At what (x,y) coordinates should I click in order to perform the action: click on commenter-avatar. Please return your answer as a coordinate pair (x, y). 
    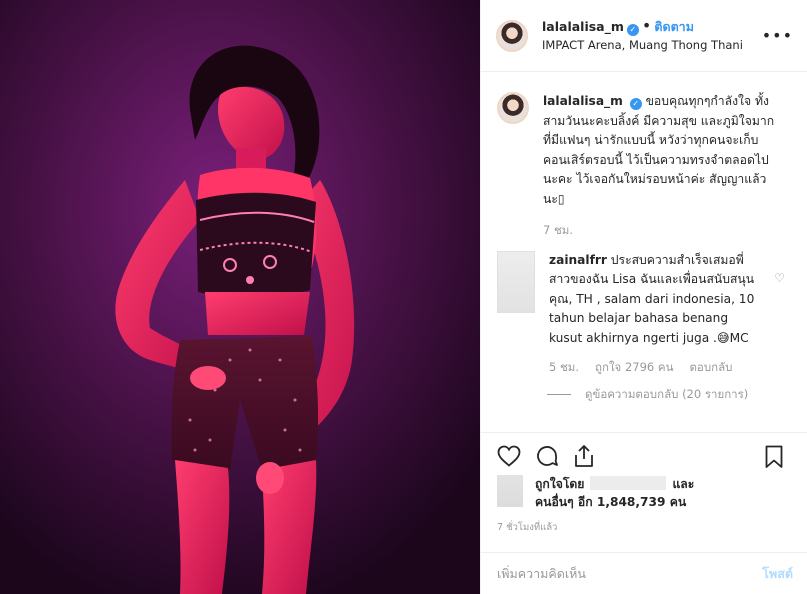
    Looking at the image, I should click on (516, 281).